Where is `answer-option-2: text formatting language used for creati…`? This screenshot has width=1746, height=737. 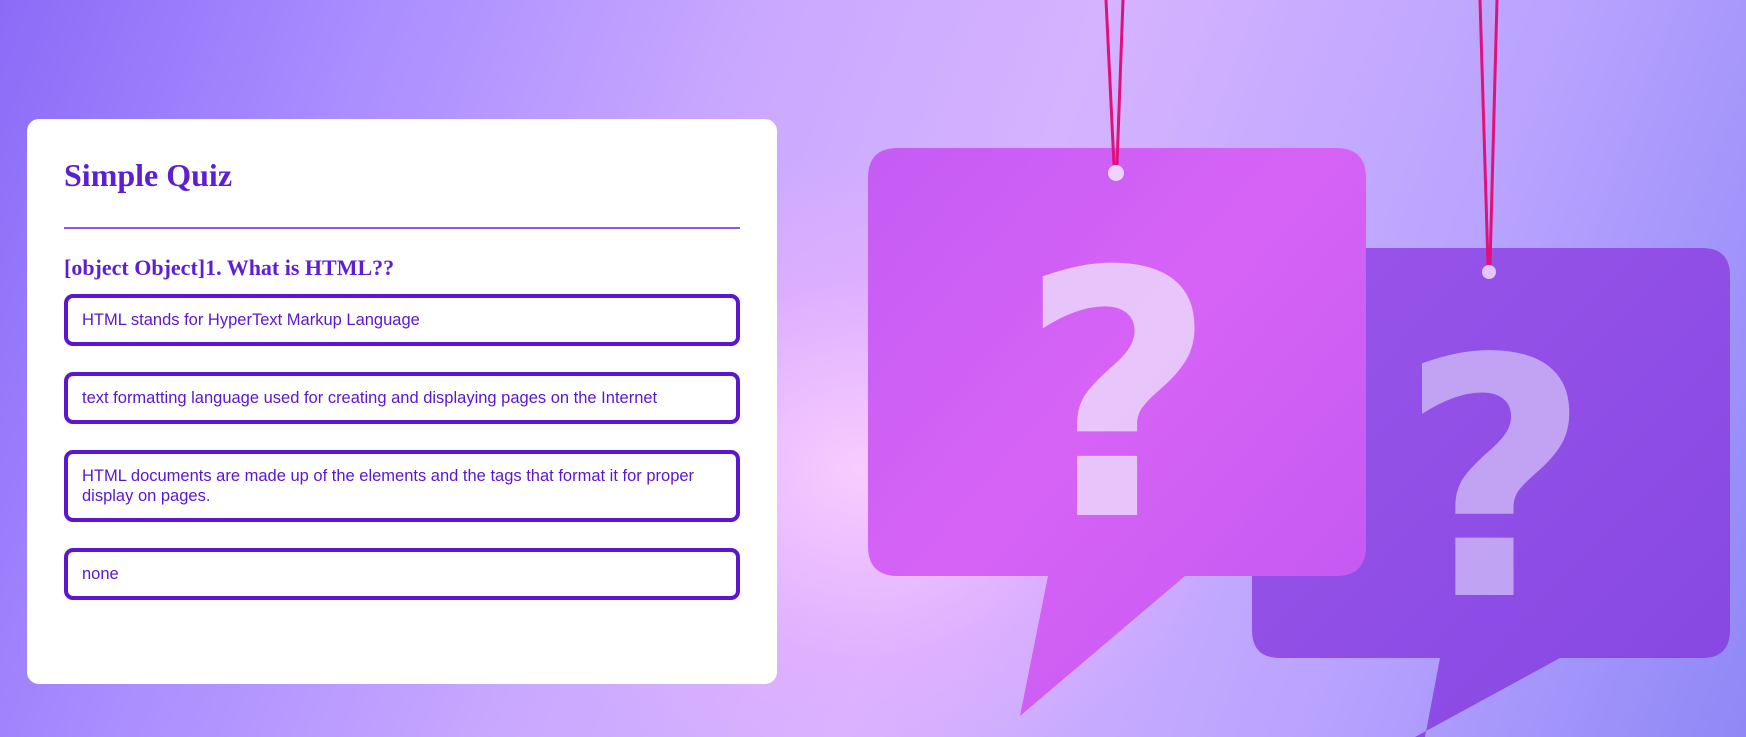 answer-option-2: text formatting language used for creati… is located at coordinates (402, 397).